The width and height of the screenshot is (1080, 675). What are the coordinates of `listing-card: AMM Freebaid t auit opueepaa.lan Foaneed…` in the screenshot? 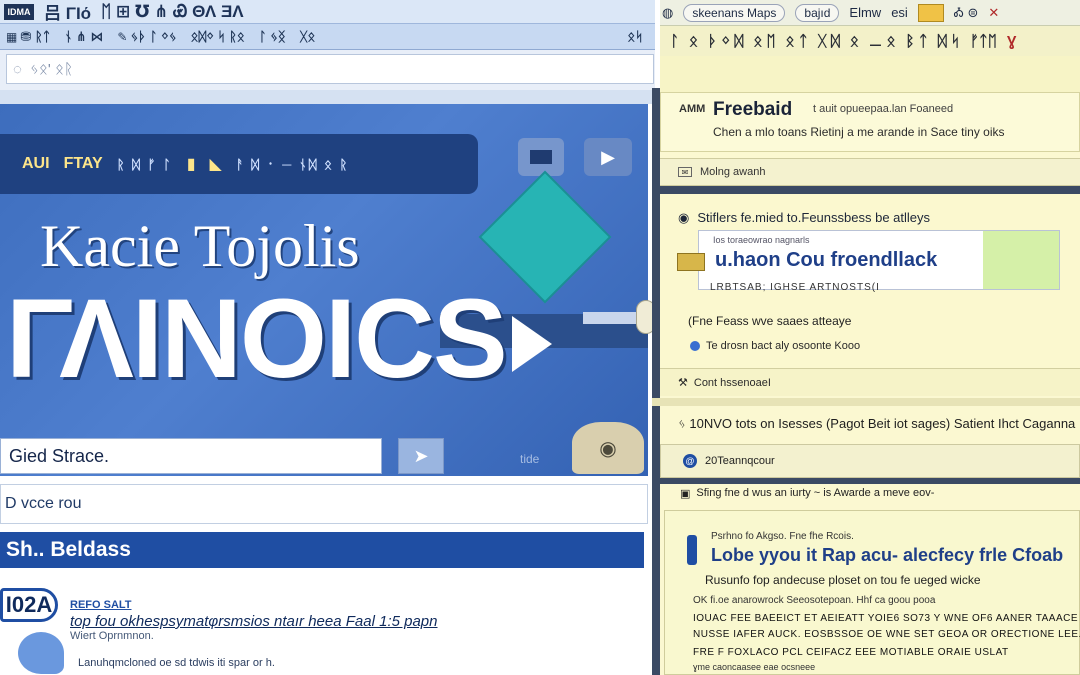 It's located at (870, 122).